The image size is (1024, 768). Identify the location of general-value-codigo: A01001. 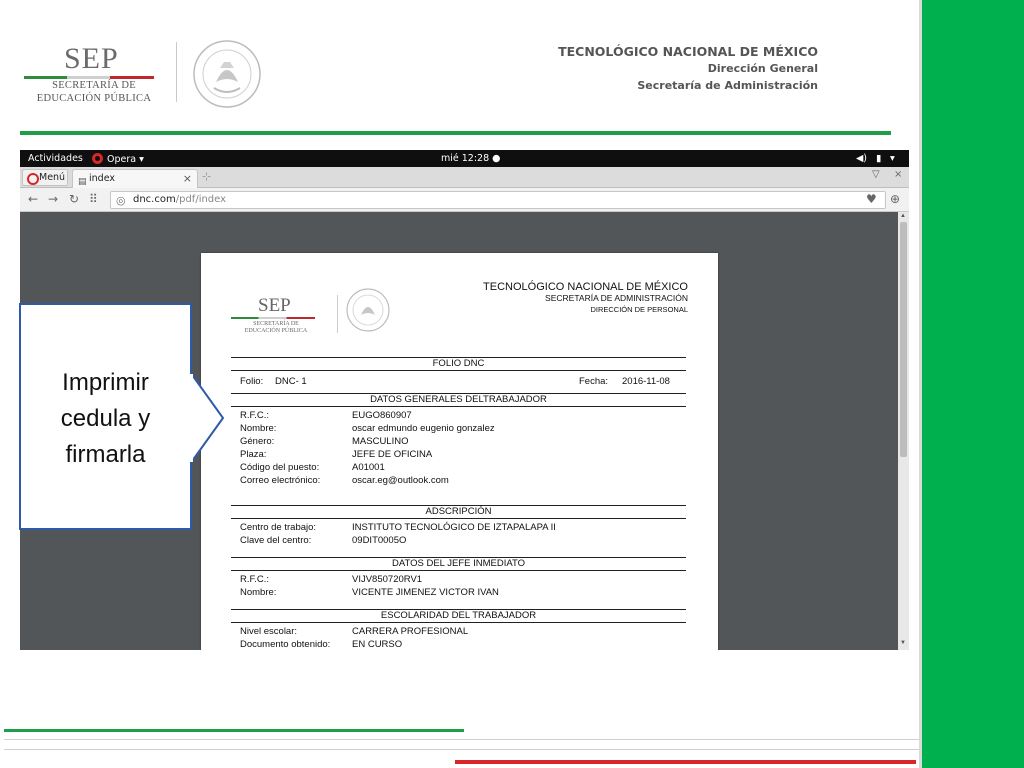
(368, 467).